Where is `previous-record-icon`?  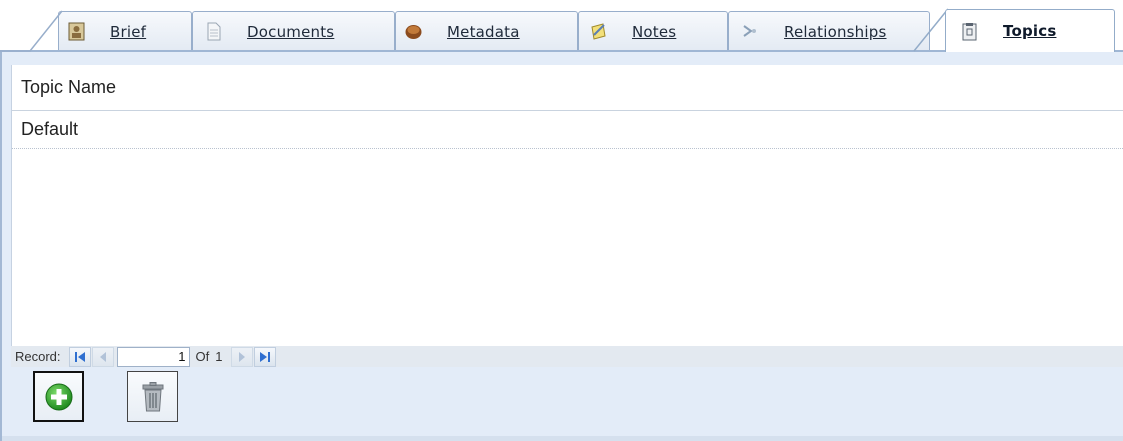 previous-record-icon is located at coordinates (102, 356).